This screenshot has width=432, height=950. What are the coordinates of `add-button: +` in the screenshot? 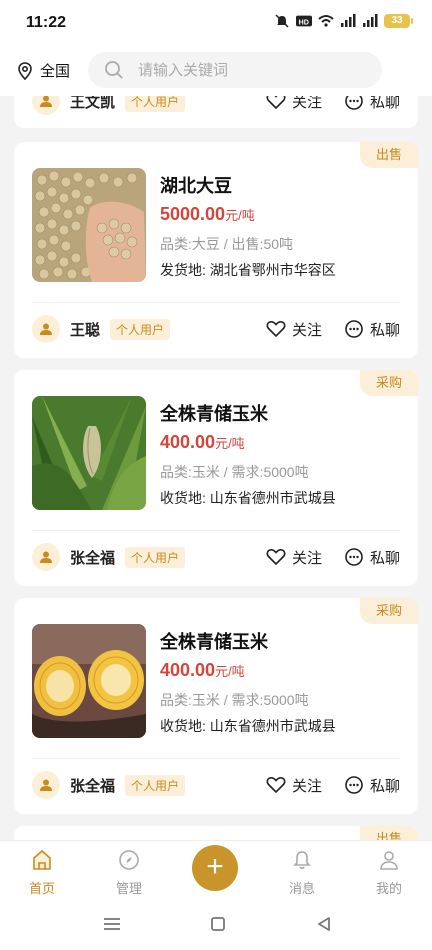 It's located at (215, 868).